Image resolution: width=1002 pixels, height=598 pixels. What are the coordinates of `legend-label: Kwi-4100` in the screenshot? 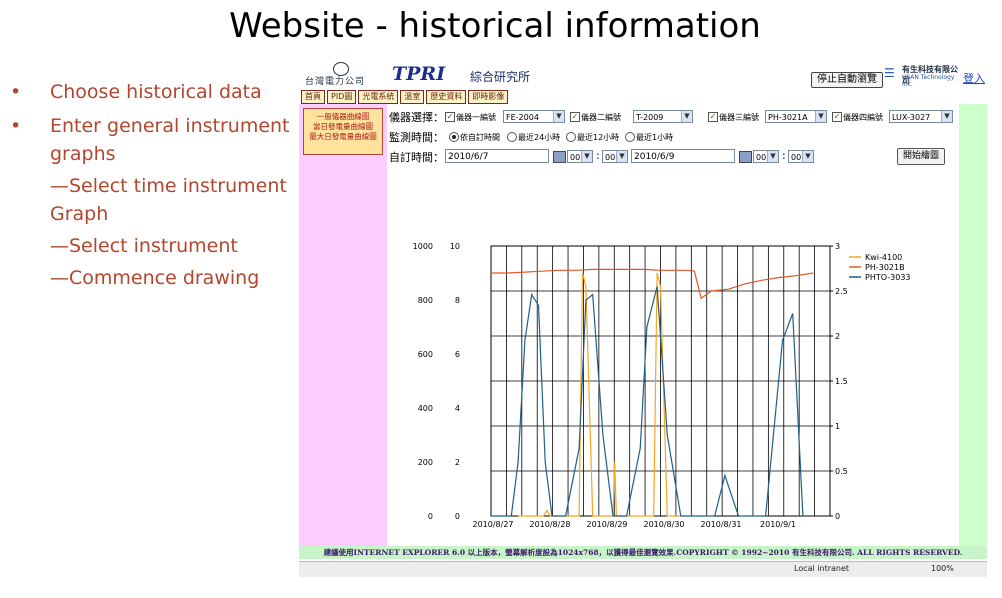 It's located at (883, 257).